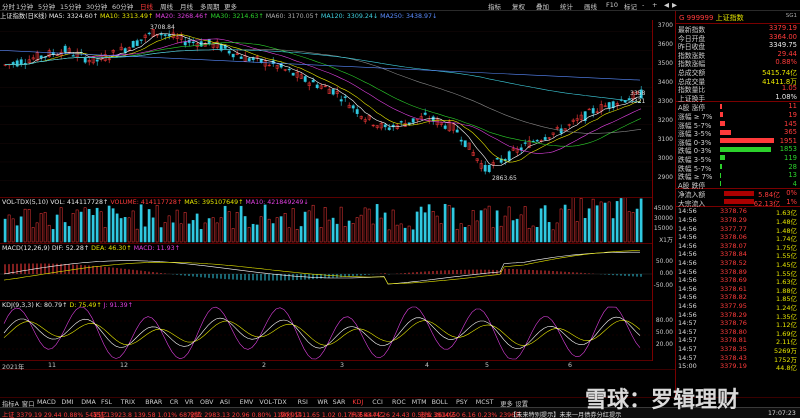 Image resolution: width=800 pixels, height=418 pixels. Describe the element at coordinates (8, 6) in the screenshot. I see `period-tab-0: 分时` at that location.